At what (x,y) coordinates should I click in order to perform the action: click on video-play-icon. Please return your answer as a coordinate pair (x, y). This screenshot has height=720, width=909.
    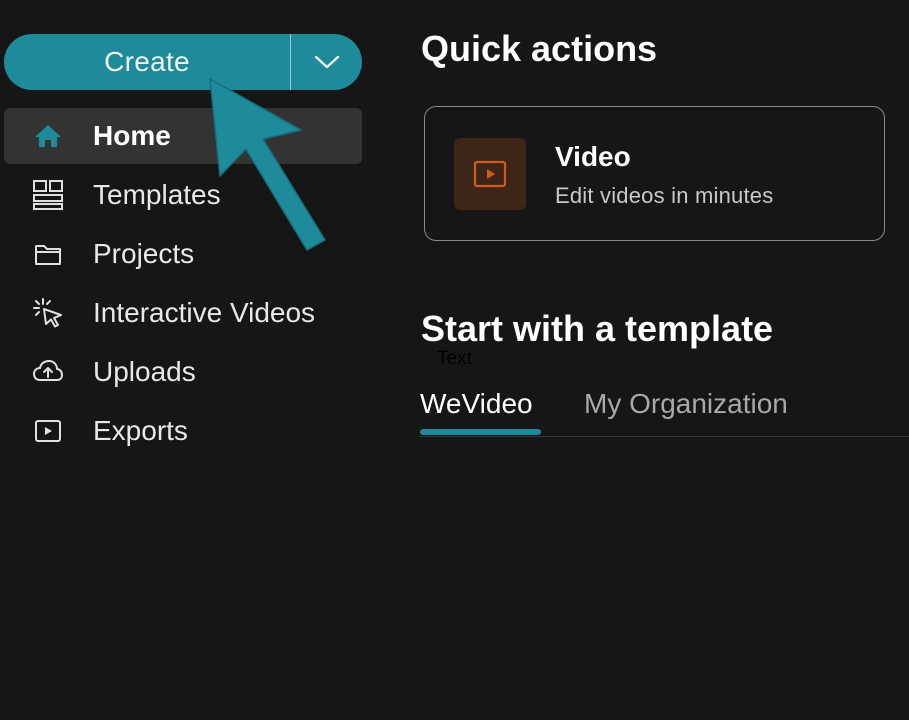
    Looking at the image, I should click on (490, 174).